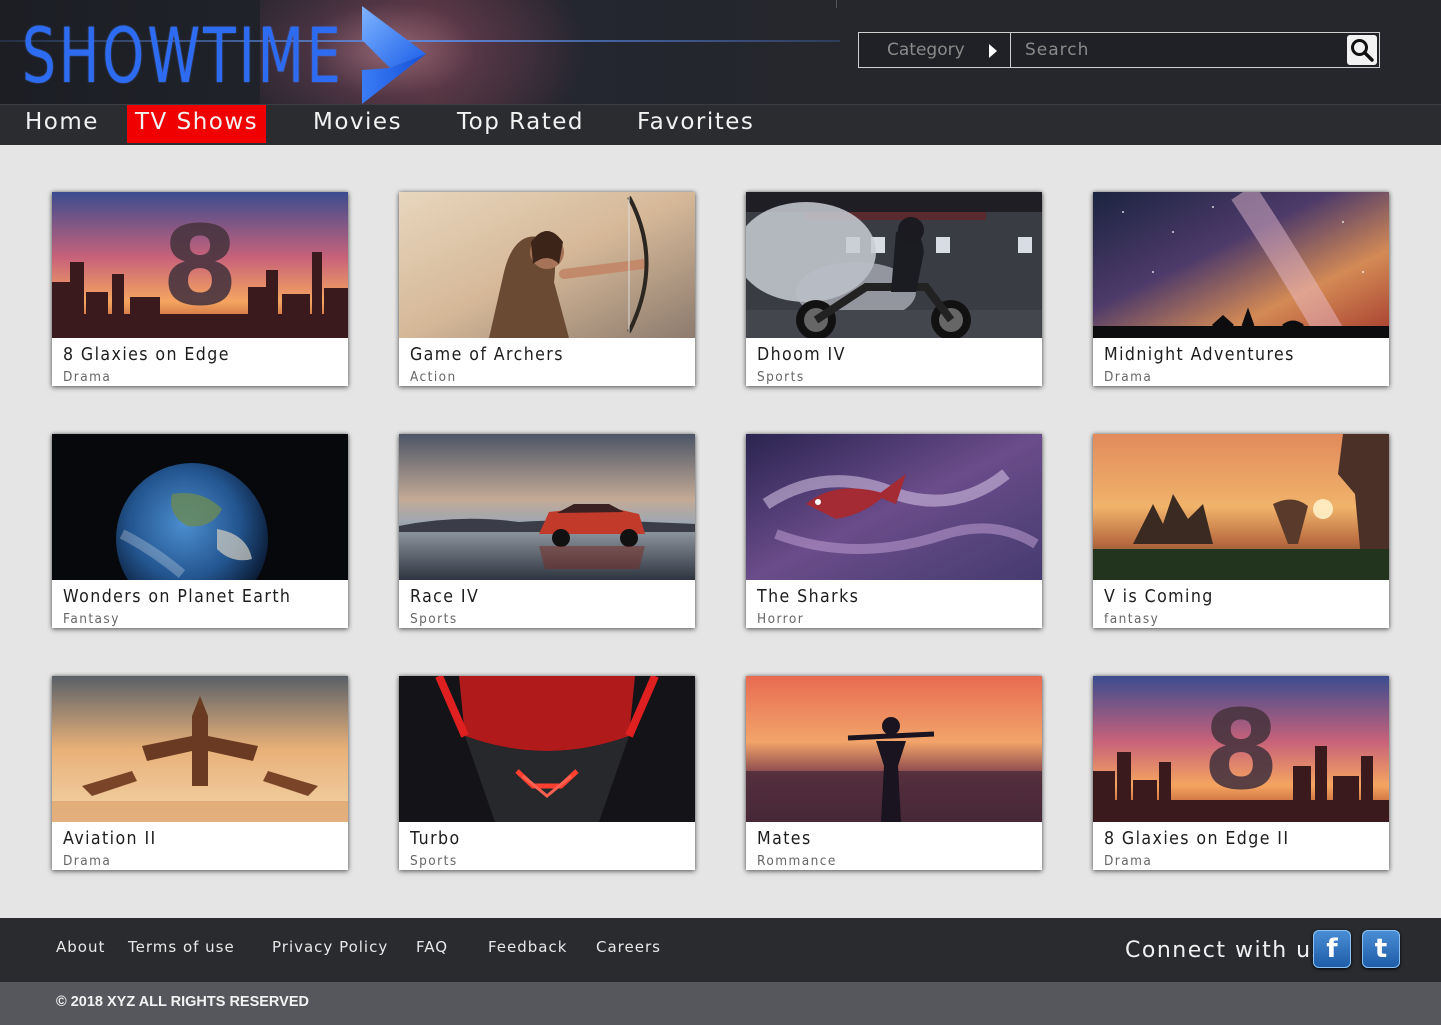  What do you see at coordinates (62, 125) in the screenshot?
I see `nav-home: Home` at bounding box center [62, 125].